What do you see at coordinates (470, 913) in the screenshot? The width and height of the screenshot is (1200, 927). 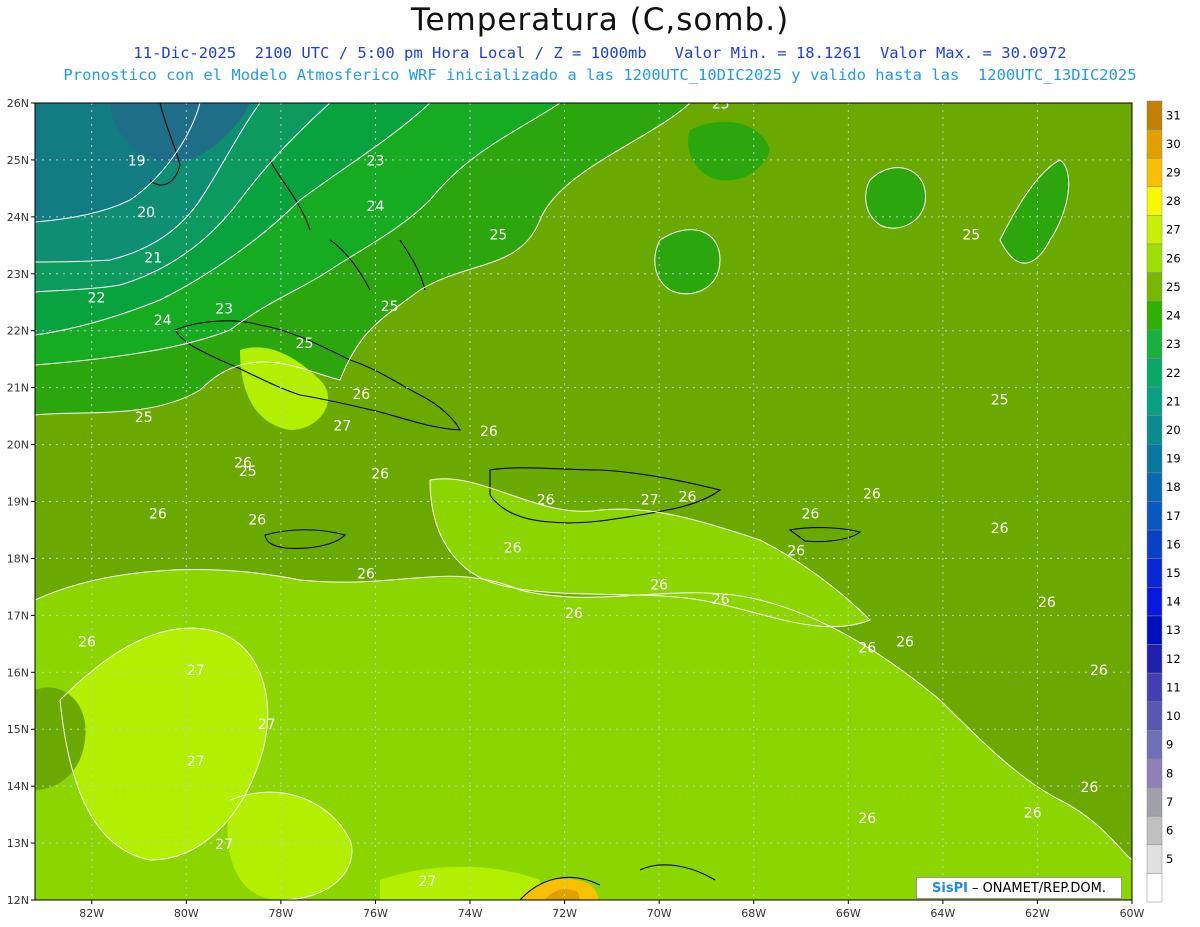 I see `lon-label: 74W` at bounding box center [470, 913].